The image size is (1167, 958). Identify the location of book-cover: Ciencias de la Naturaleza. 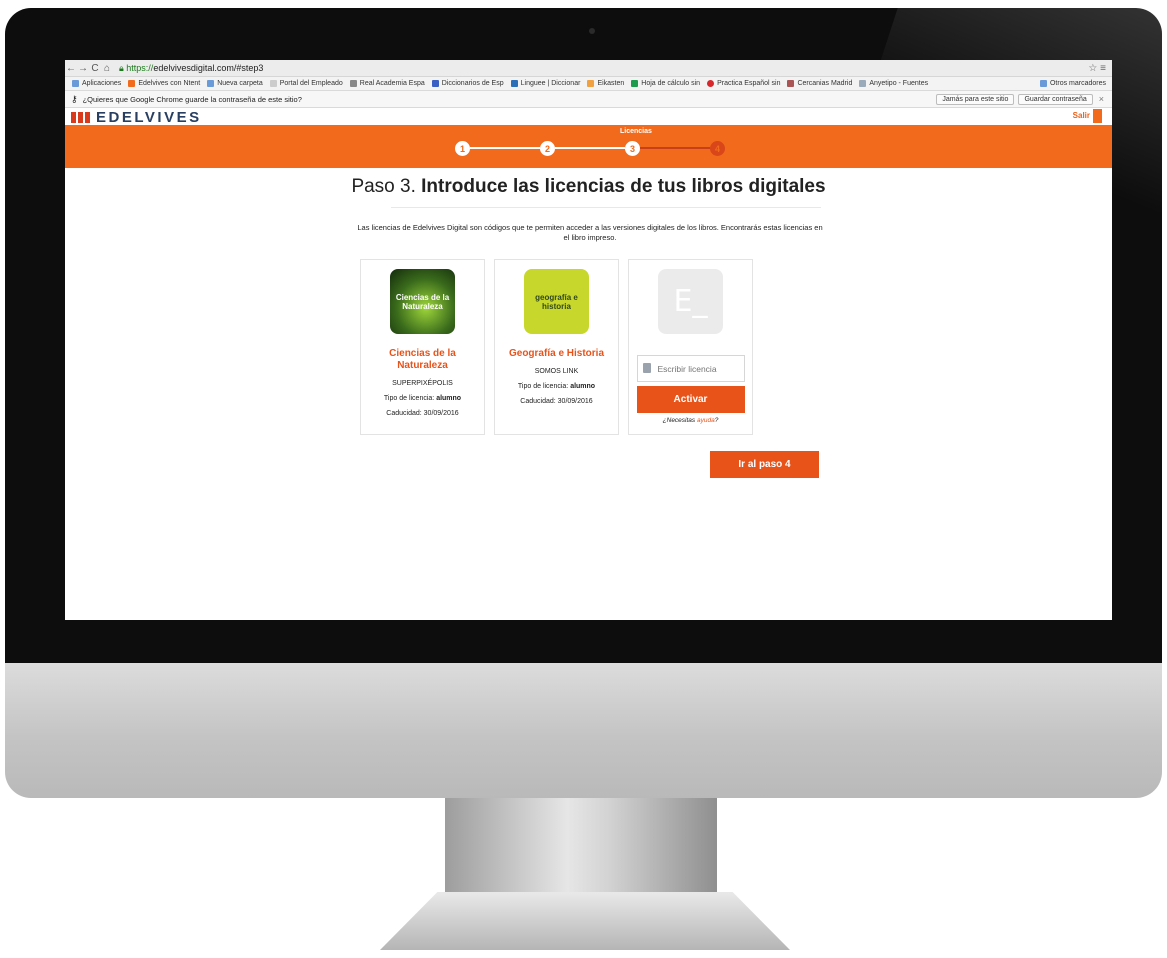
(422, 301).